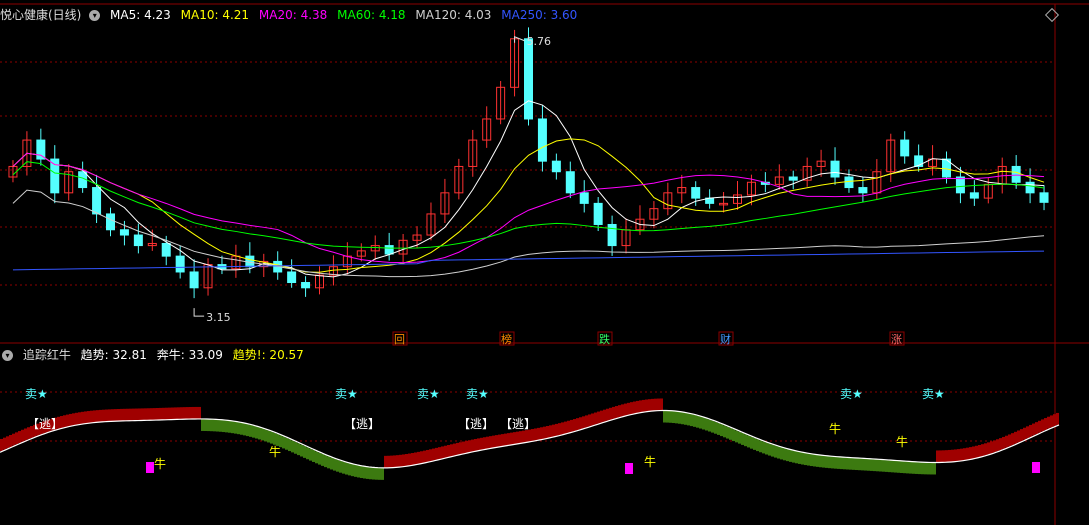 This screenshot has width=1089, height=525. I want to click on indicator-toggle-icon: ▾, so click(7, 355).